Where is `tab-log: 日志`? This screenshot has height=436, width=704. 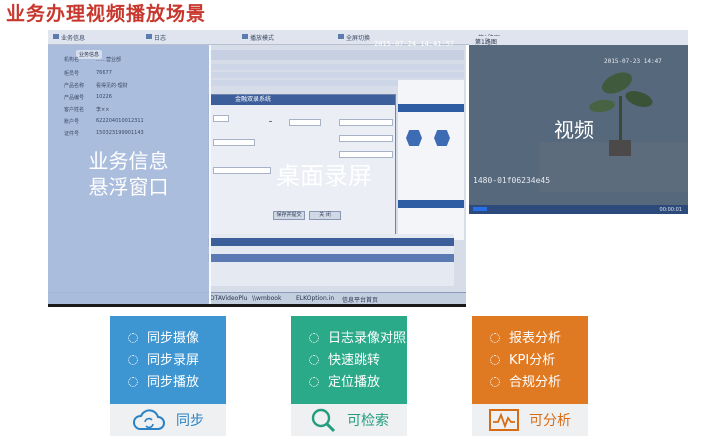
tab-log: 日志 is located at coordinates (160, 37).